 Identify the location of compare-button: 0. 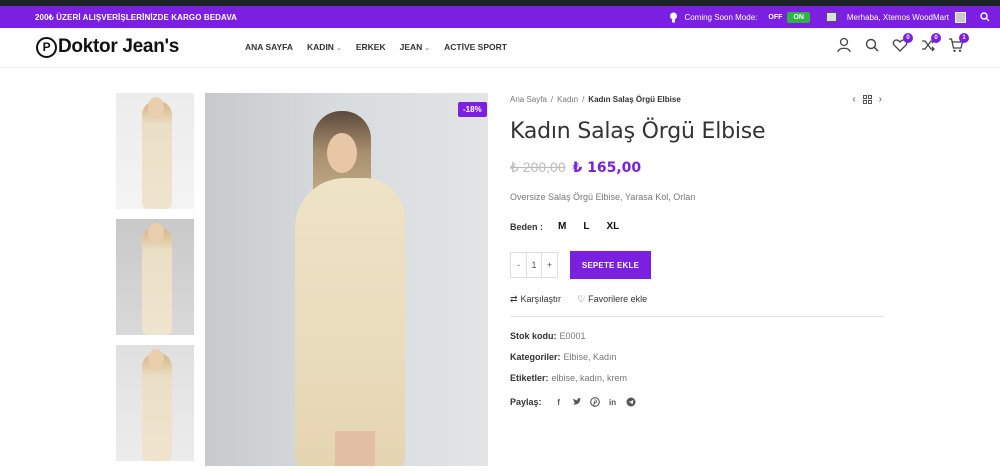
(930, 43).